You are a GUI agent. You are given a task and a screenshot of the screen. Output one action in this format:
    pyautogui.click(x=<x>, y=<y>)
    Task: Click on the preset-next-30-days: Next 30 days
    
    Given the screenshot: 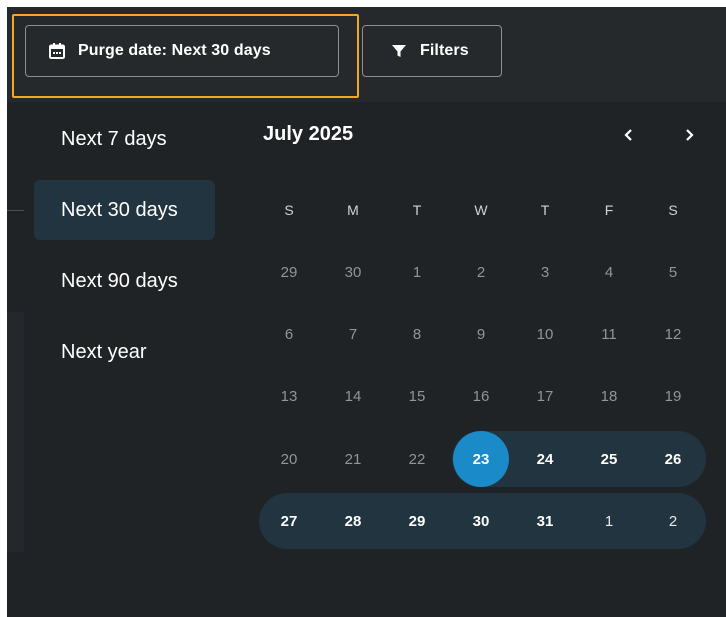 What is the action you would take?
    pyautogui.click(x=124, y=210)
    